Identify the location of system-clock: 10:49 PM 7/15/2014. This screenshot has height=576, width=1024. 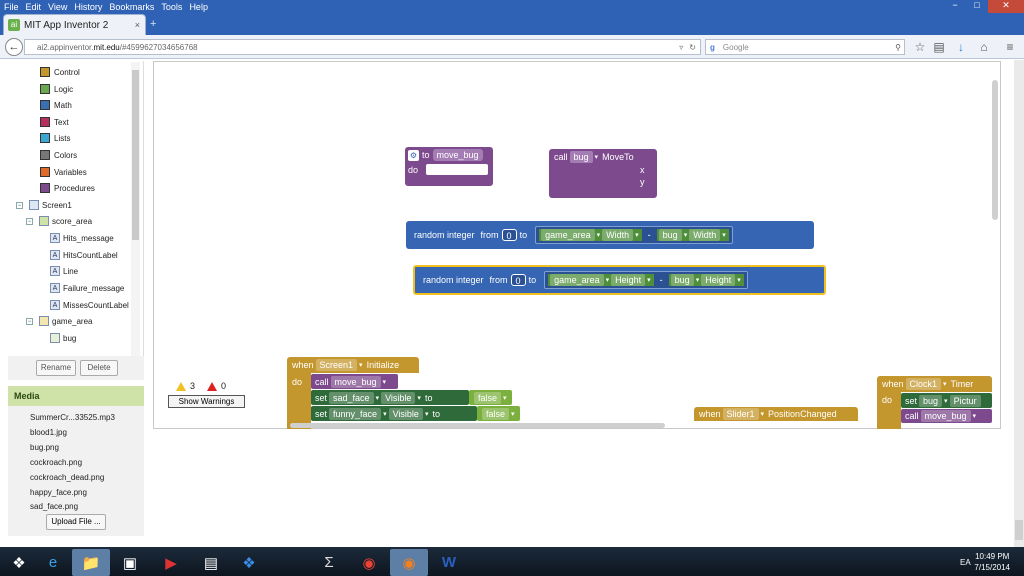
(992, 562).